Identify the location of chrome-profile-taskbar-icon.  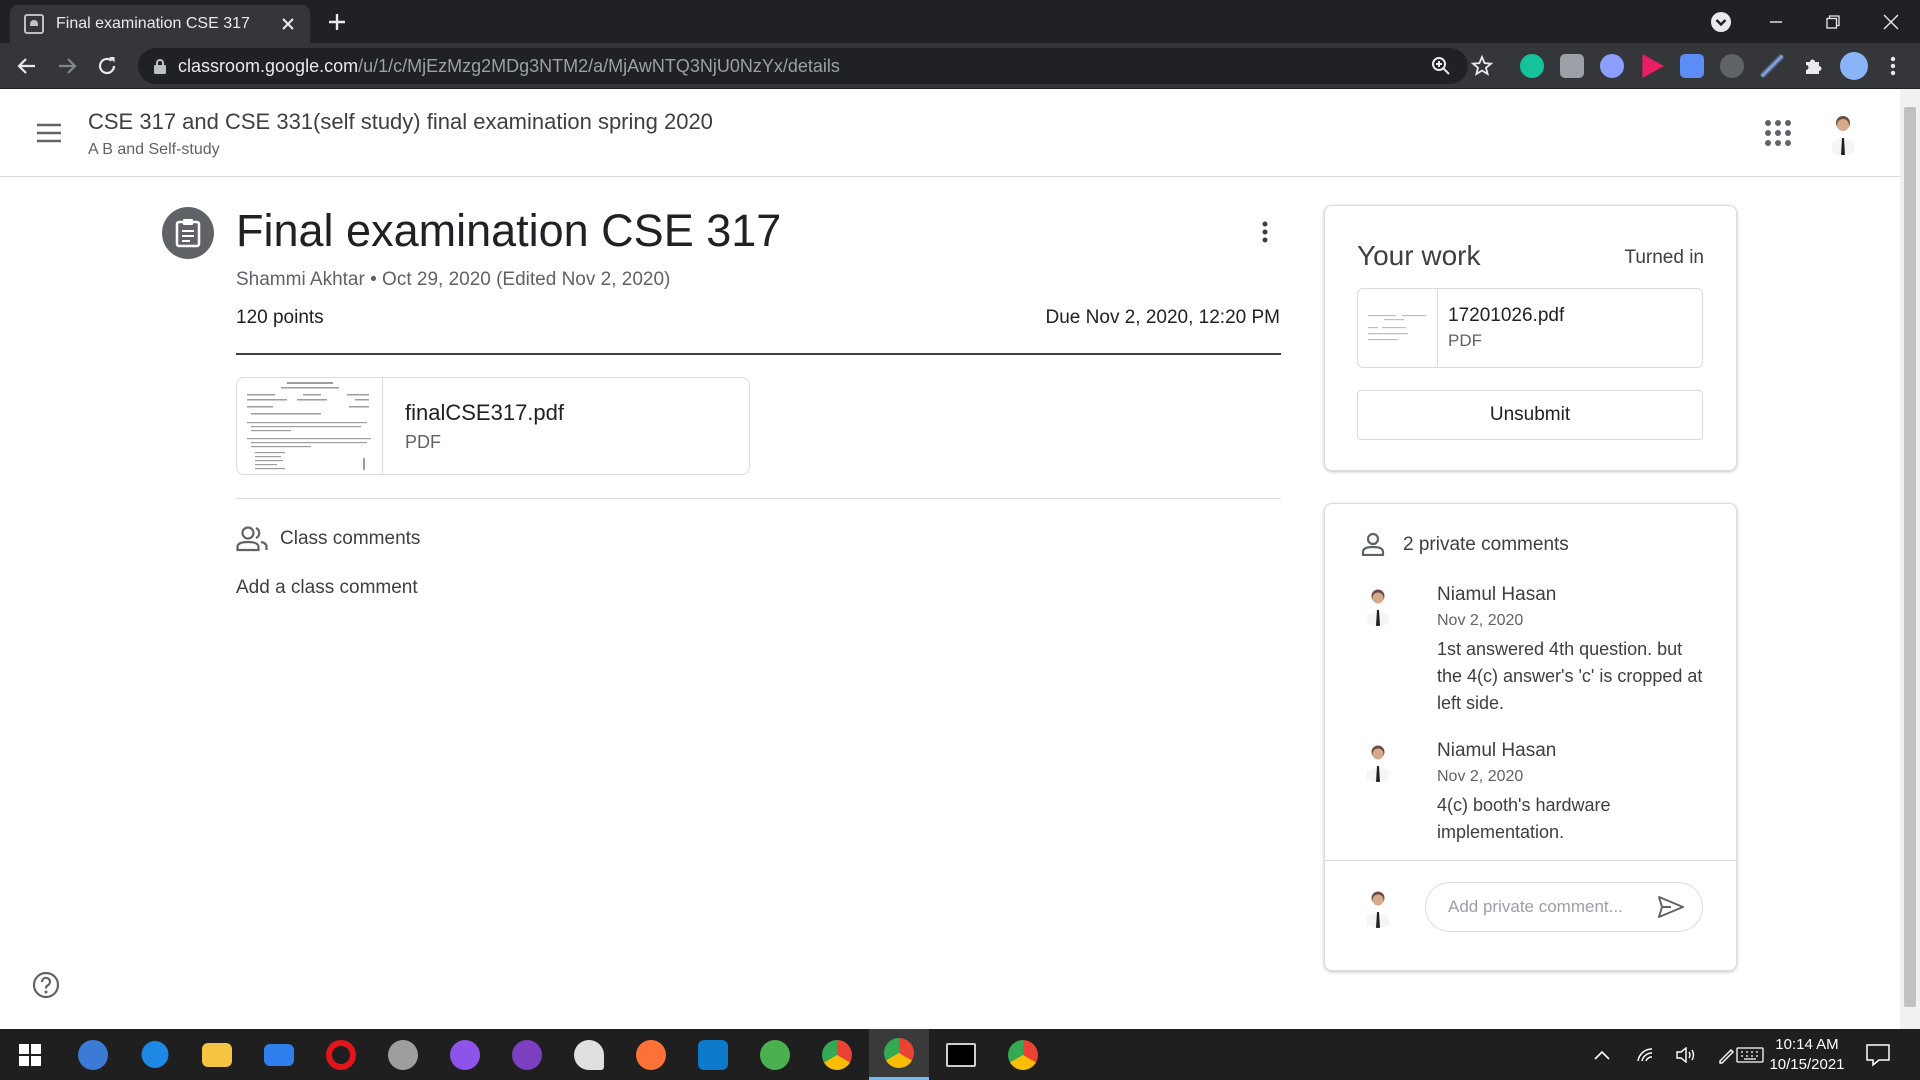
(837, 1054).